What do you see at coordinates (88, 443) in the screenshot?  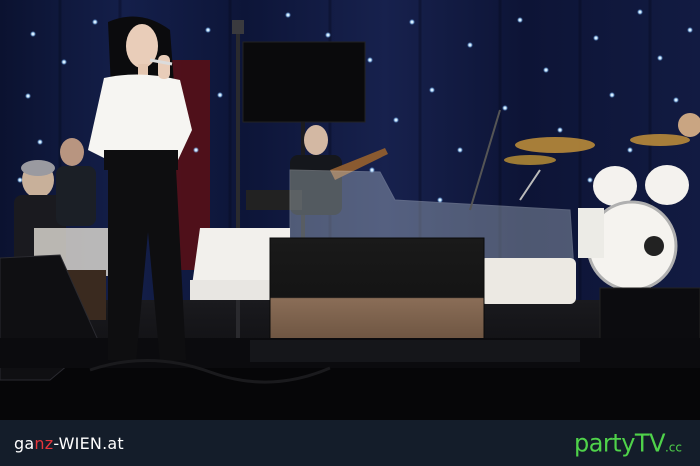 I see `logo-left-part3: -WIEN.at` at bounding box center [88, 443].